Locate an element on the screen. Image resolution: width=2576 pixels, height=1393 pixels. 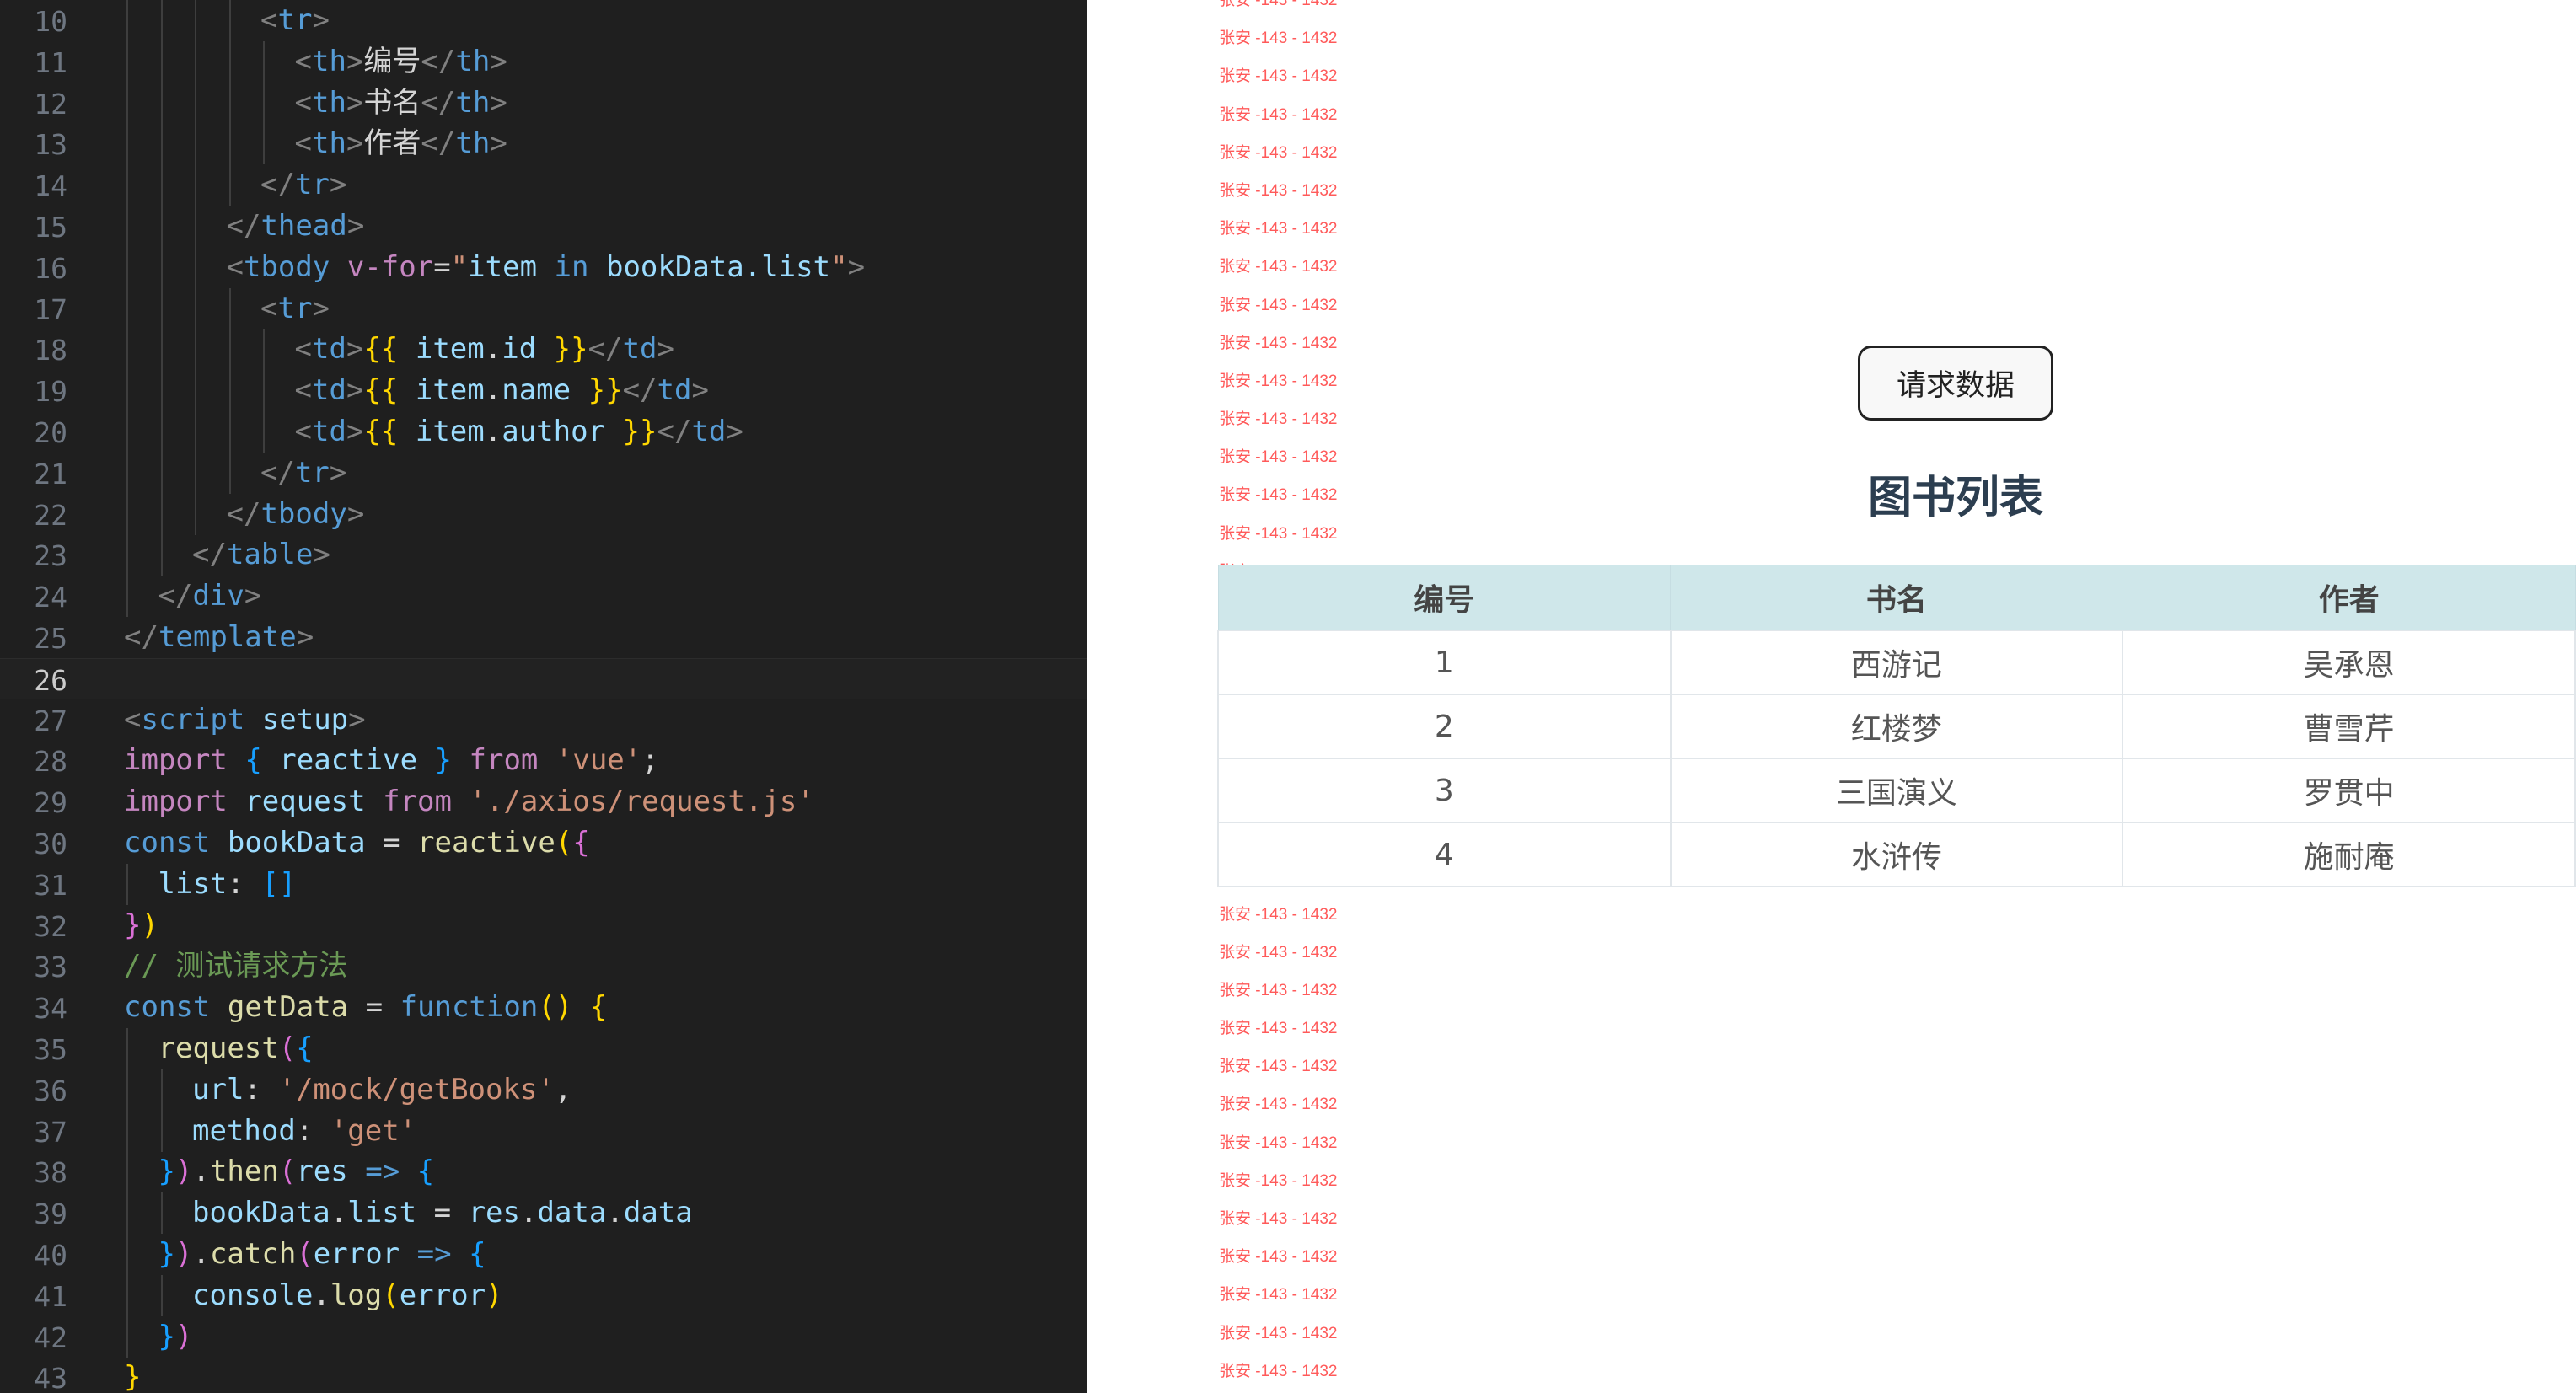
code-line: 13 <th>作者</th> is located at coordinates (543, 144).